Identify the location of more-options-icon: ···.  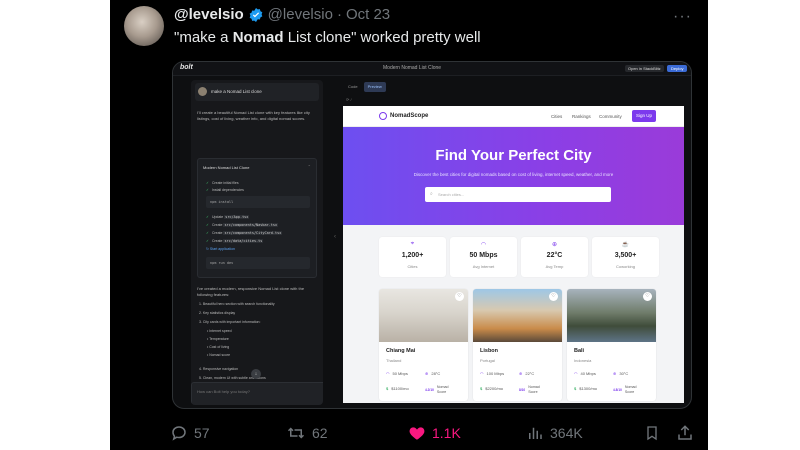
(682, 17).